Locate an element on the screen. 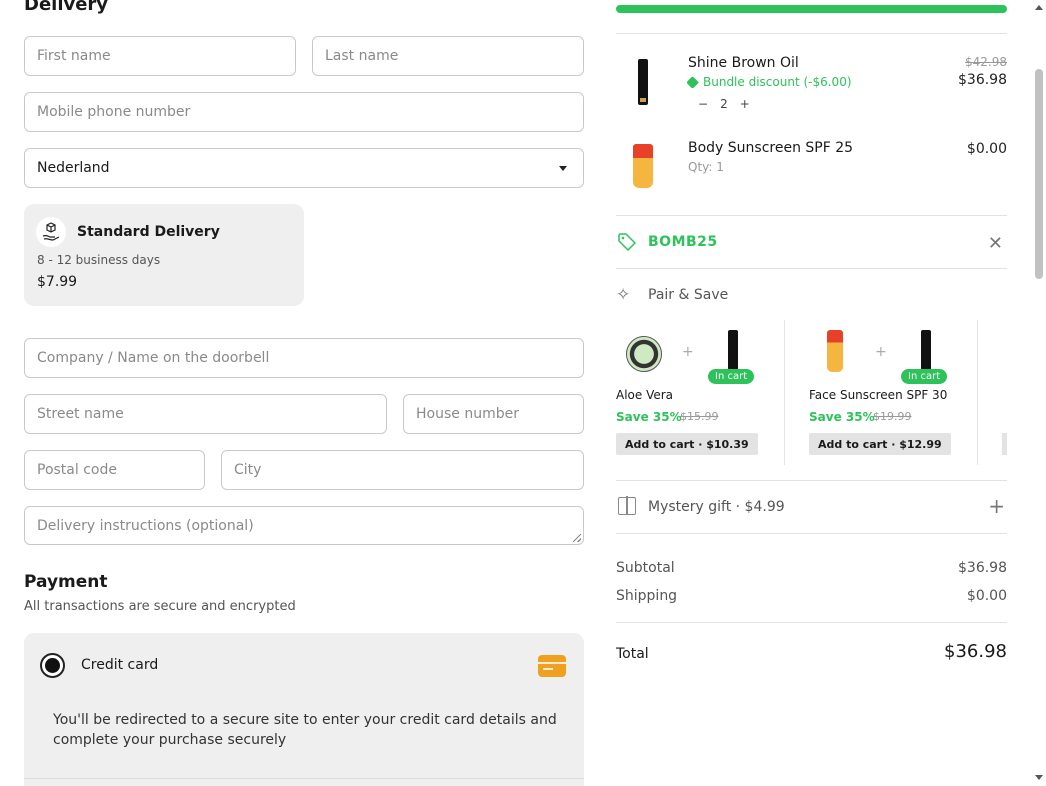  increase-quantity-button: + is located at coordinates (745, 104).